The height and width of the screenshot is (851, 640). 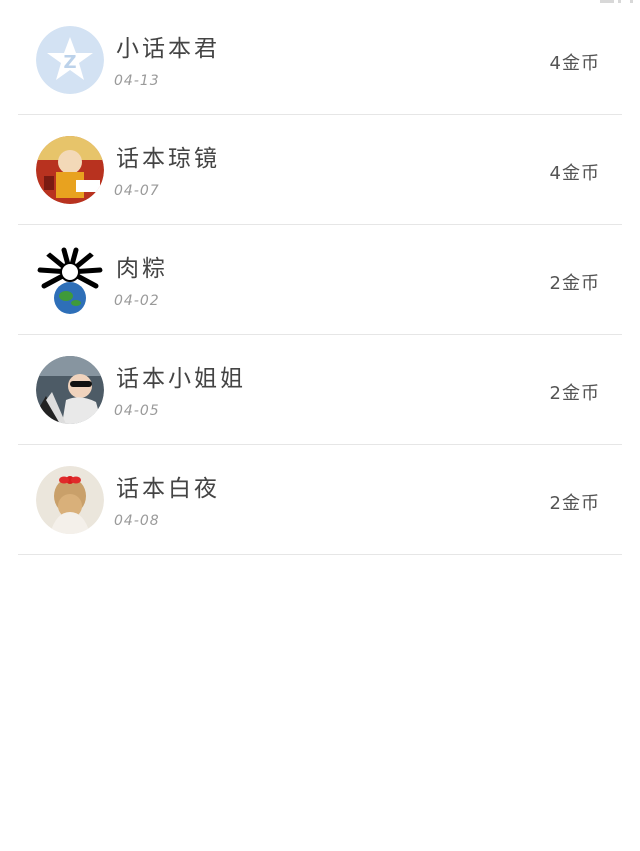 I want to click on user-name: 话本琼镜, so click(x=168, y=159).